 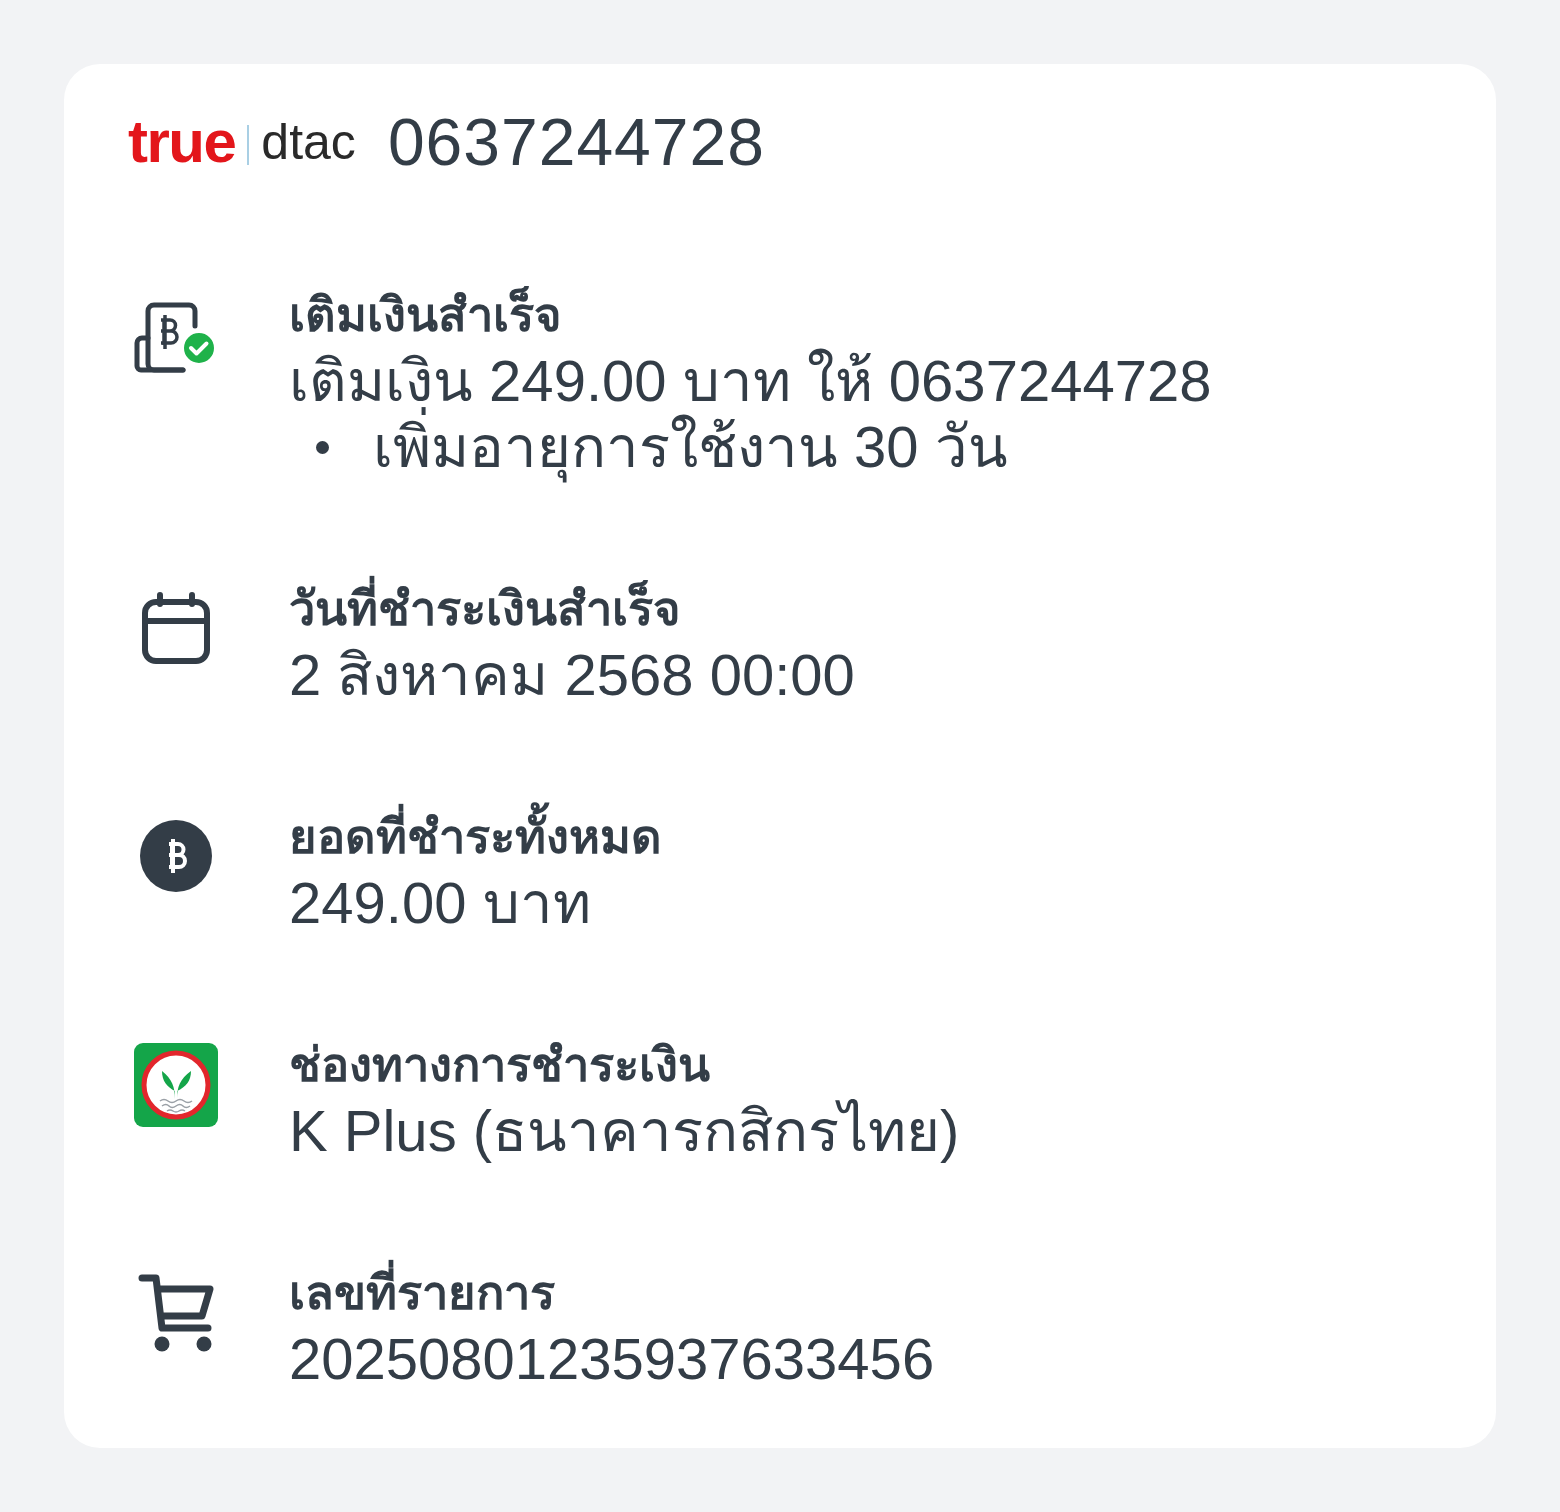 What do you see at coordinates (176, 628) in the screenshot?
I see `calendar-icon` at bounding box center [176, 628].